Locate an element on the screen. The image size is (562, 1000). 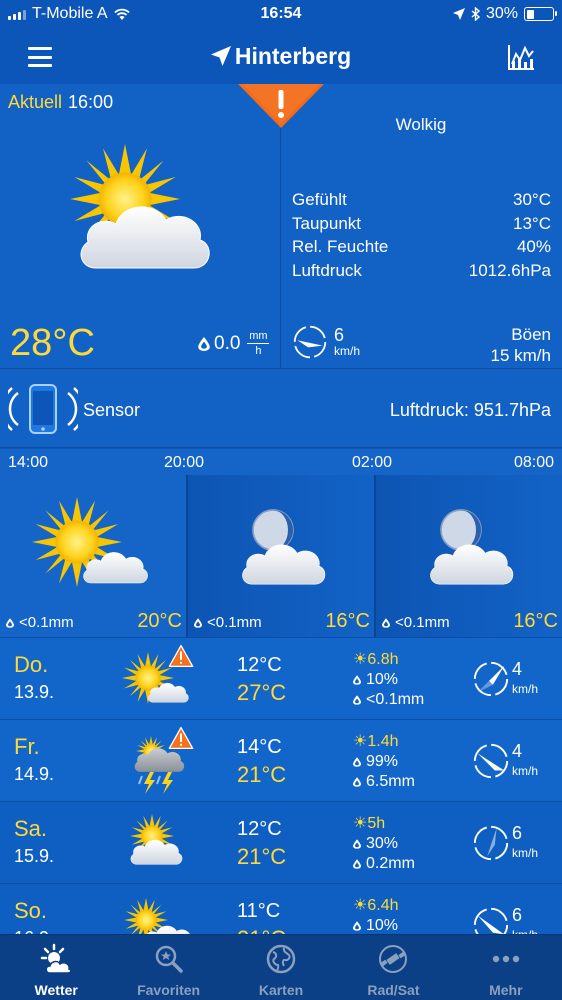
condition-text: Wolkig is located at coordinates (421, 124).